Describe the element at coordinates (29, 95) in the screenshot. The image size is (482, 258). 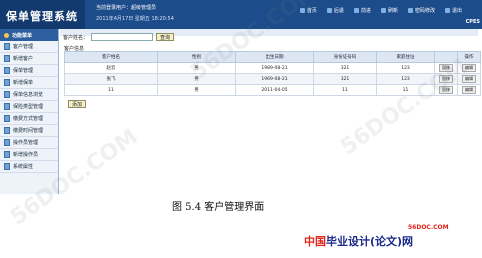
I see `sidebar-item-policy-browse: 保单信息浏览` at that location.